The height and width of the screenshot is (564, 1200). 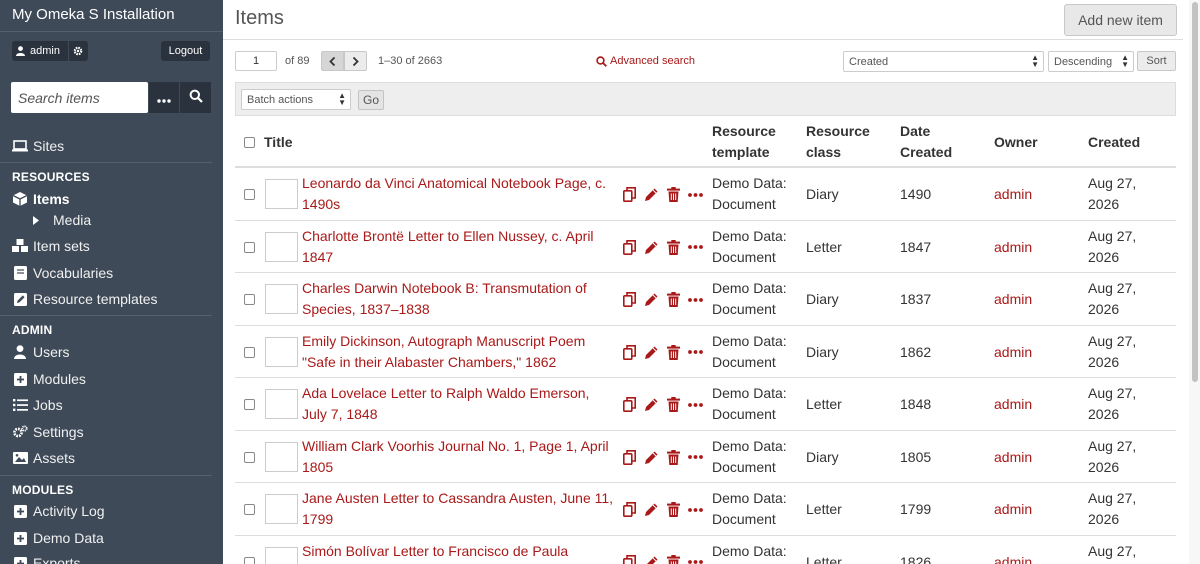 I want to click on sort-order-select: Descending ▲ ▼, so click(x=1091, y=61).